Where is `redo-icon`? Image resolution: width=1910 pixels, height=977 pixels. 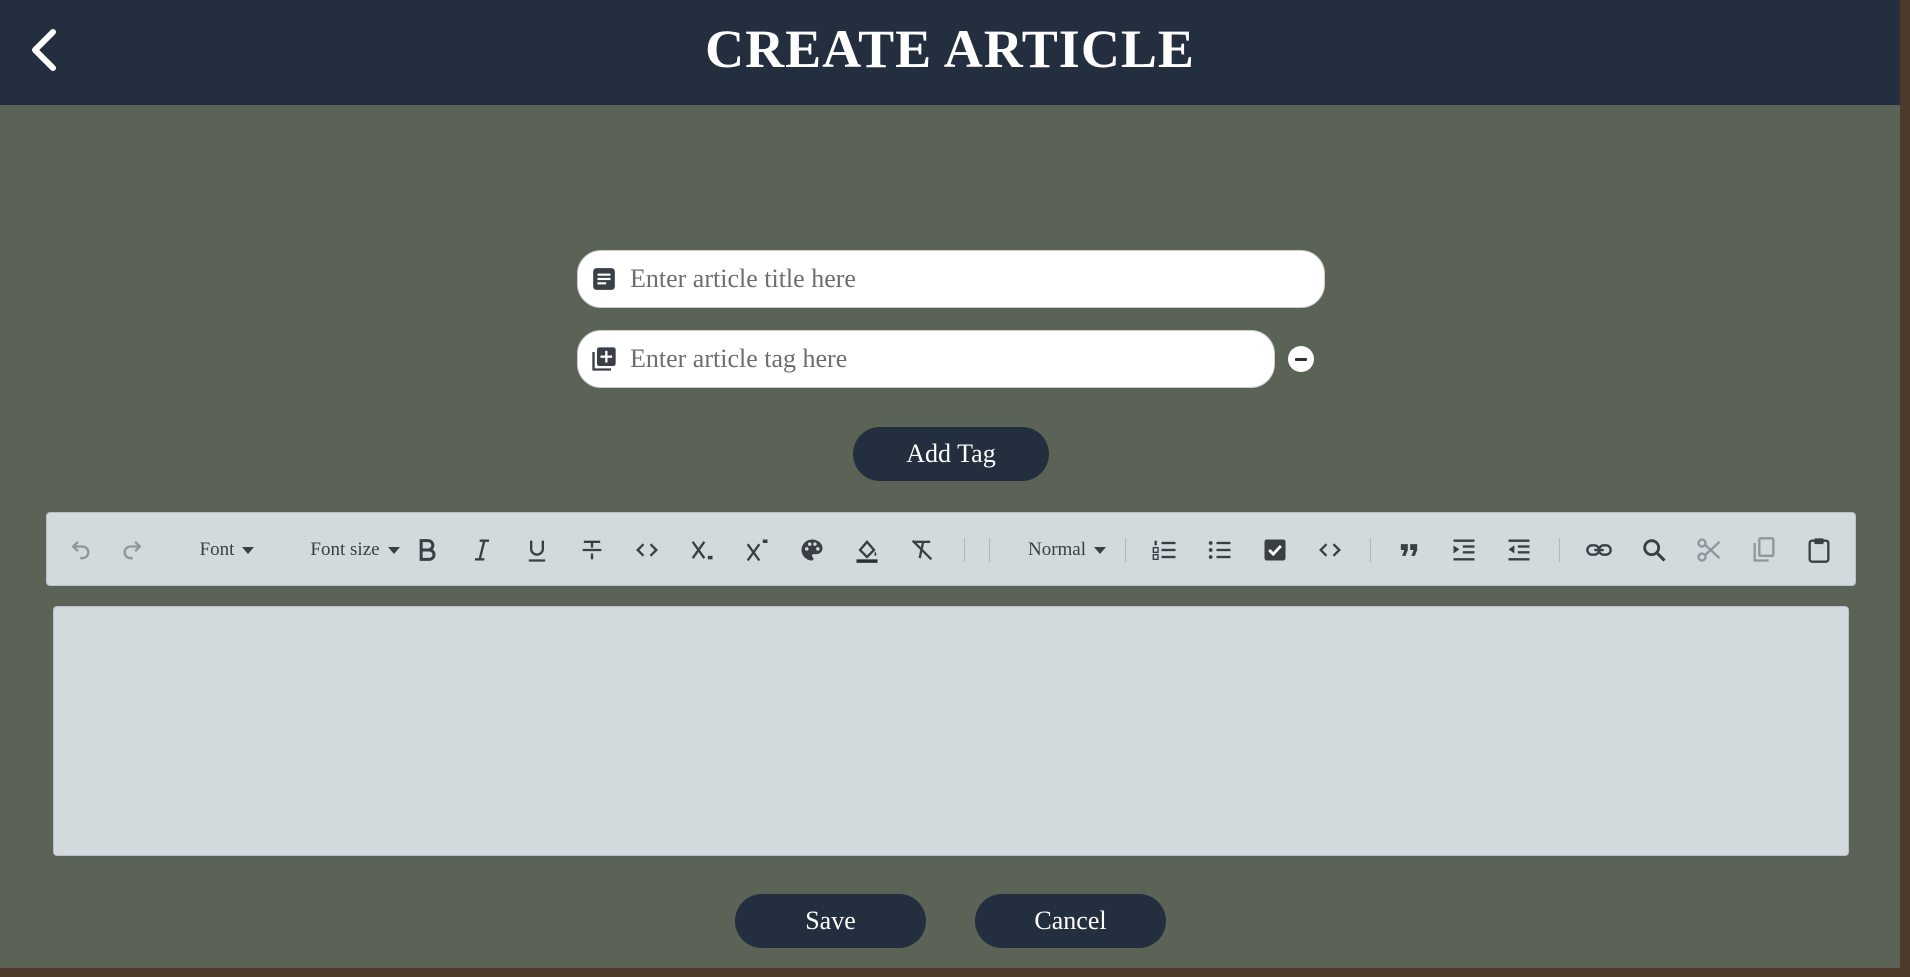 redo-icon is located at coordinates (132, 550).